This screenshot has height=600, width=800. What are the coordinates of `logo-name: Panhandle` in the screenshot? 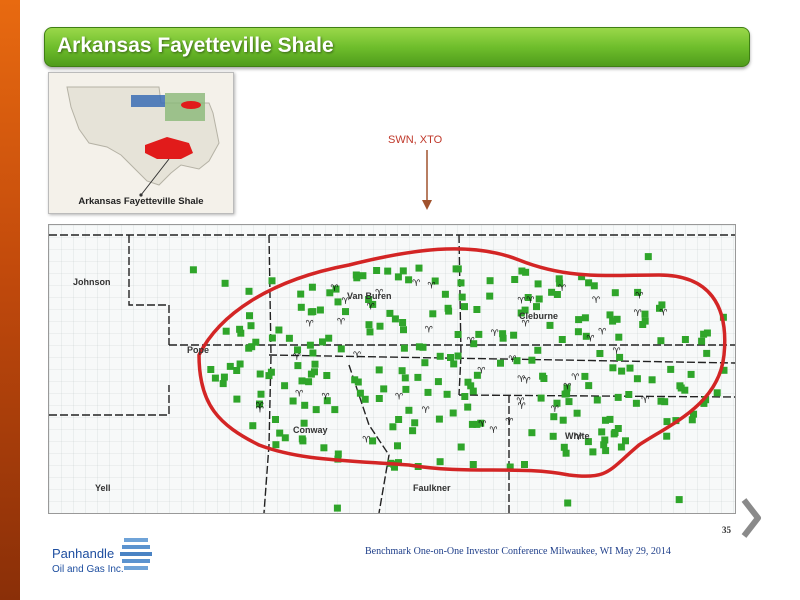 It's located at (83, 553).